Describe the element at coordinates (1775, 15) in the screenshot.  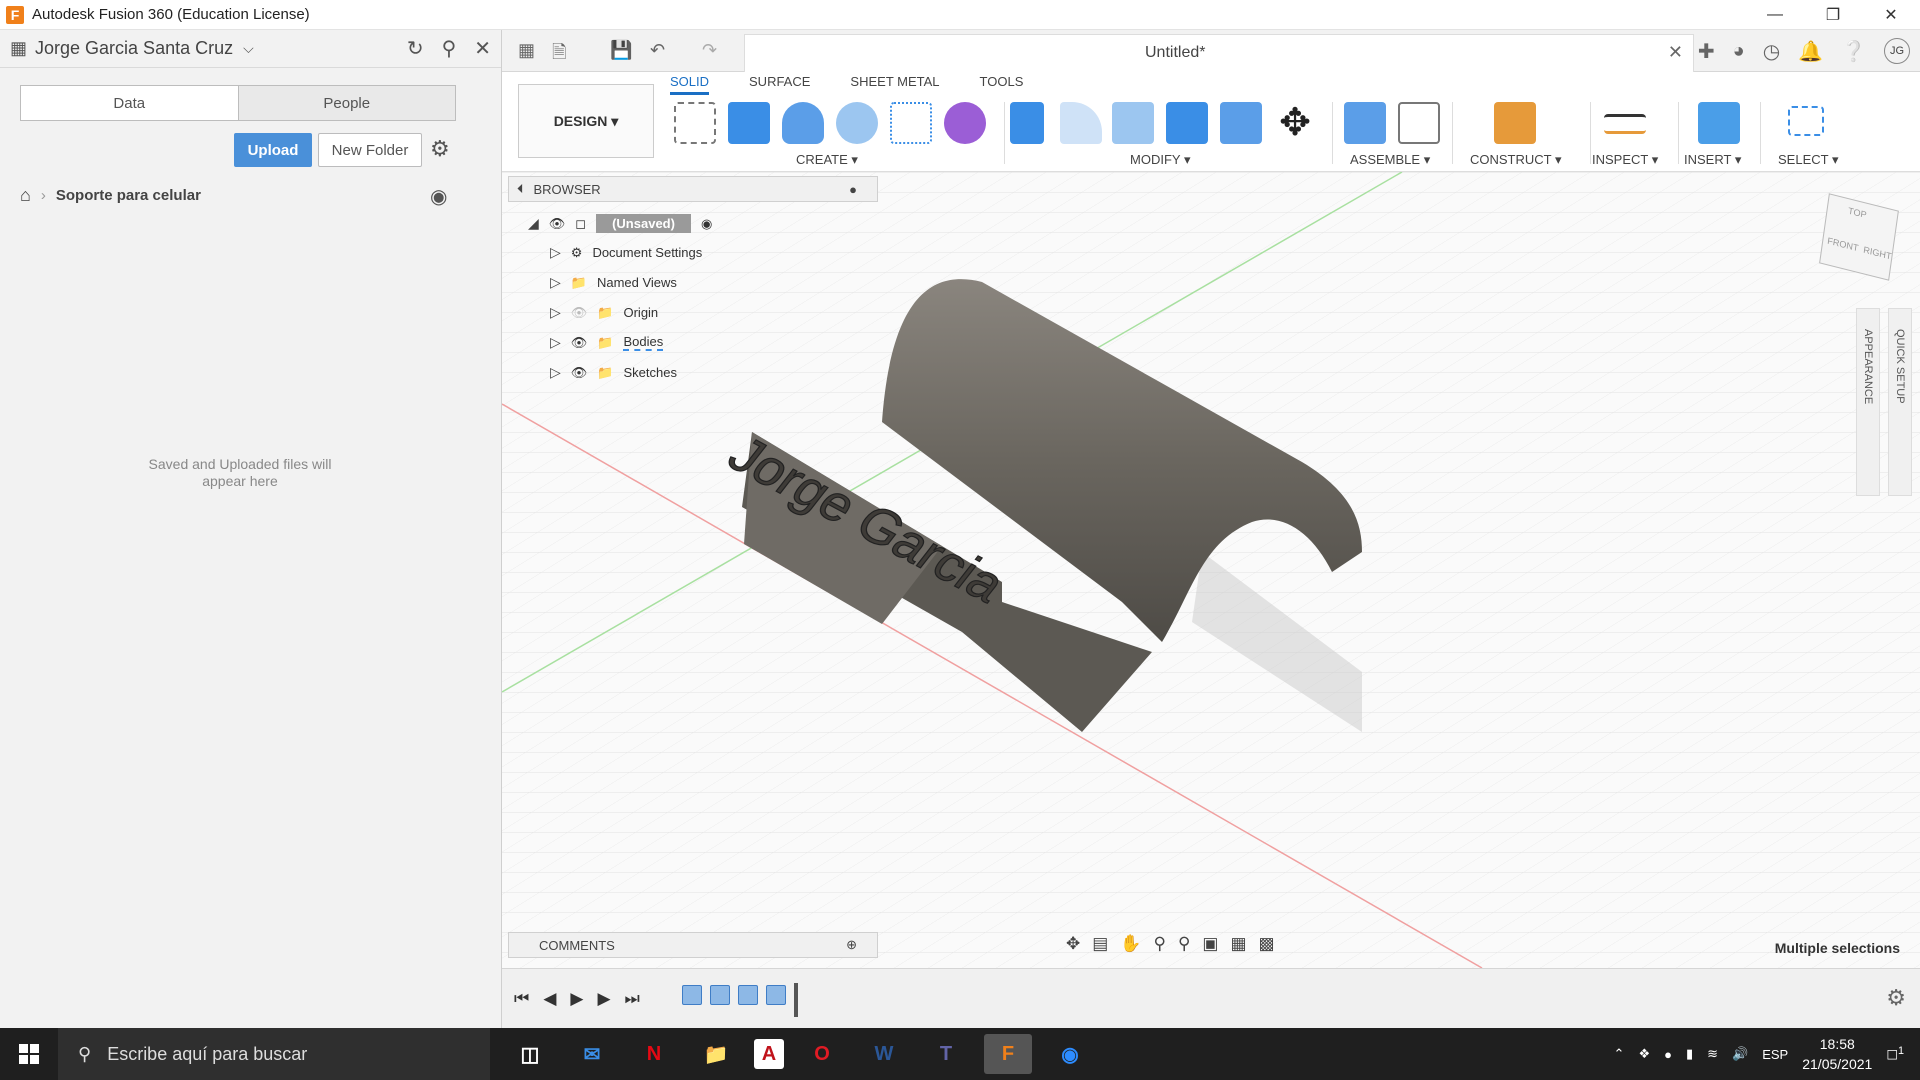
I see `minimize-button: —` at that location.